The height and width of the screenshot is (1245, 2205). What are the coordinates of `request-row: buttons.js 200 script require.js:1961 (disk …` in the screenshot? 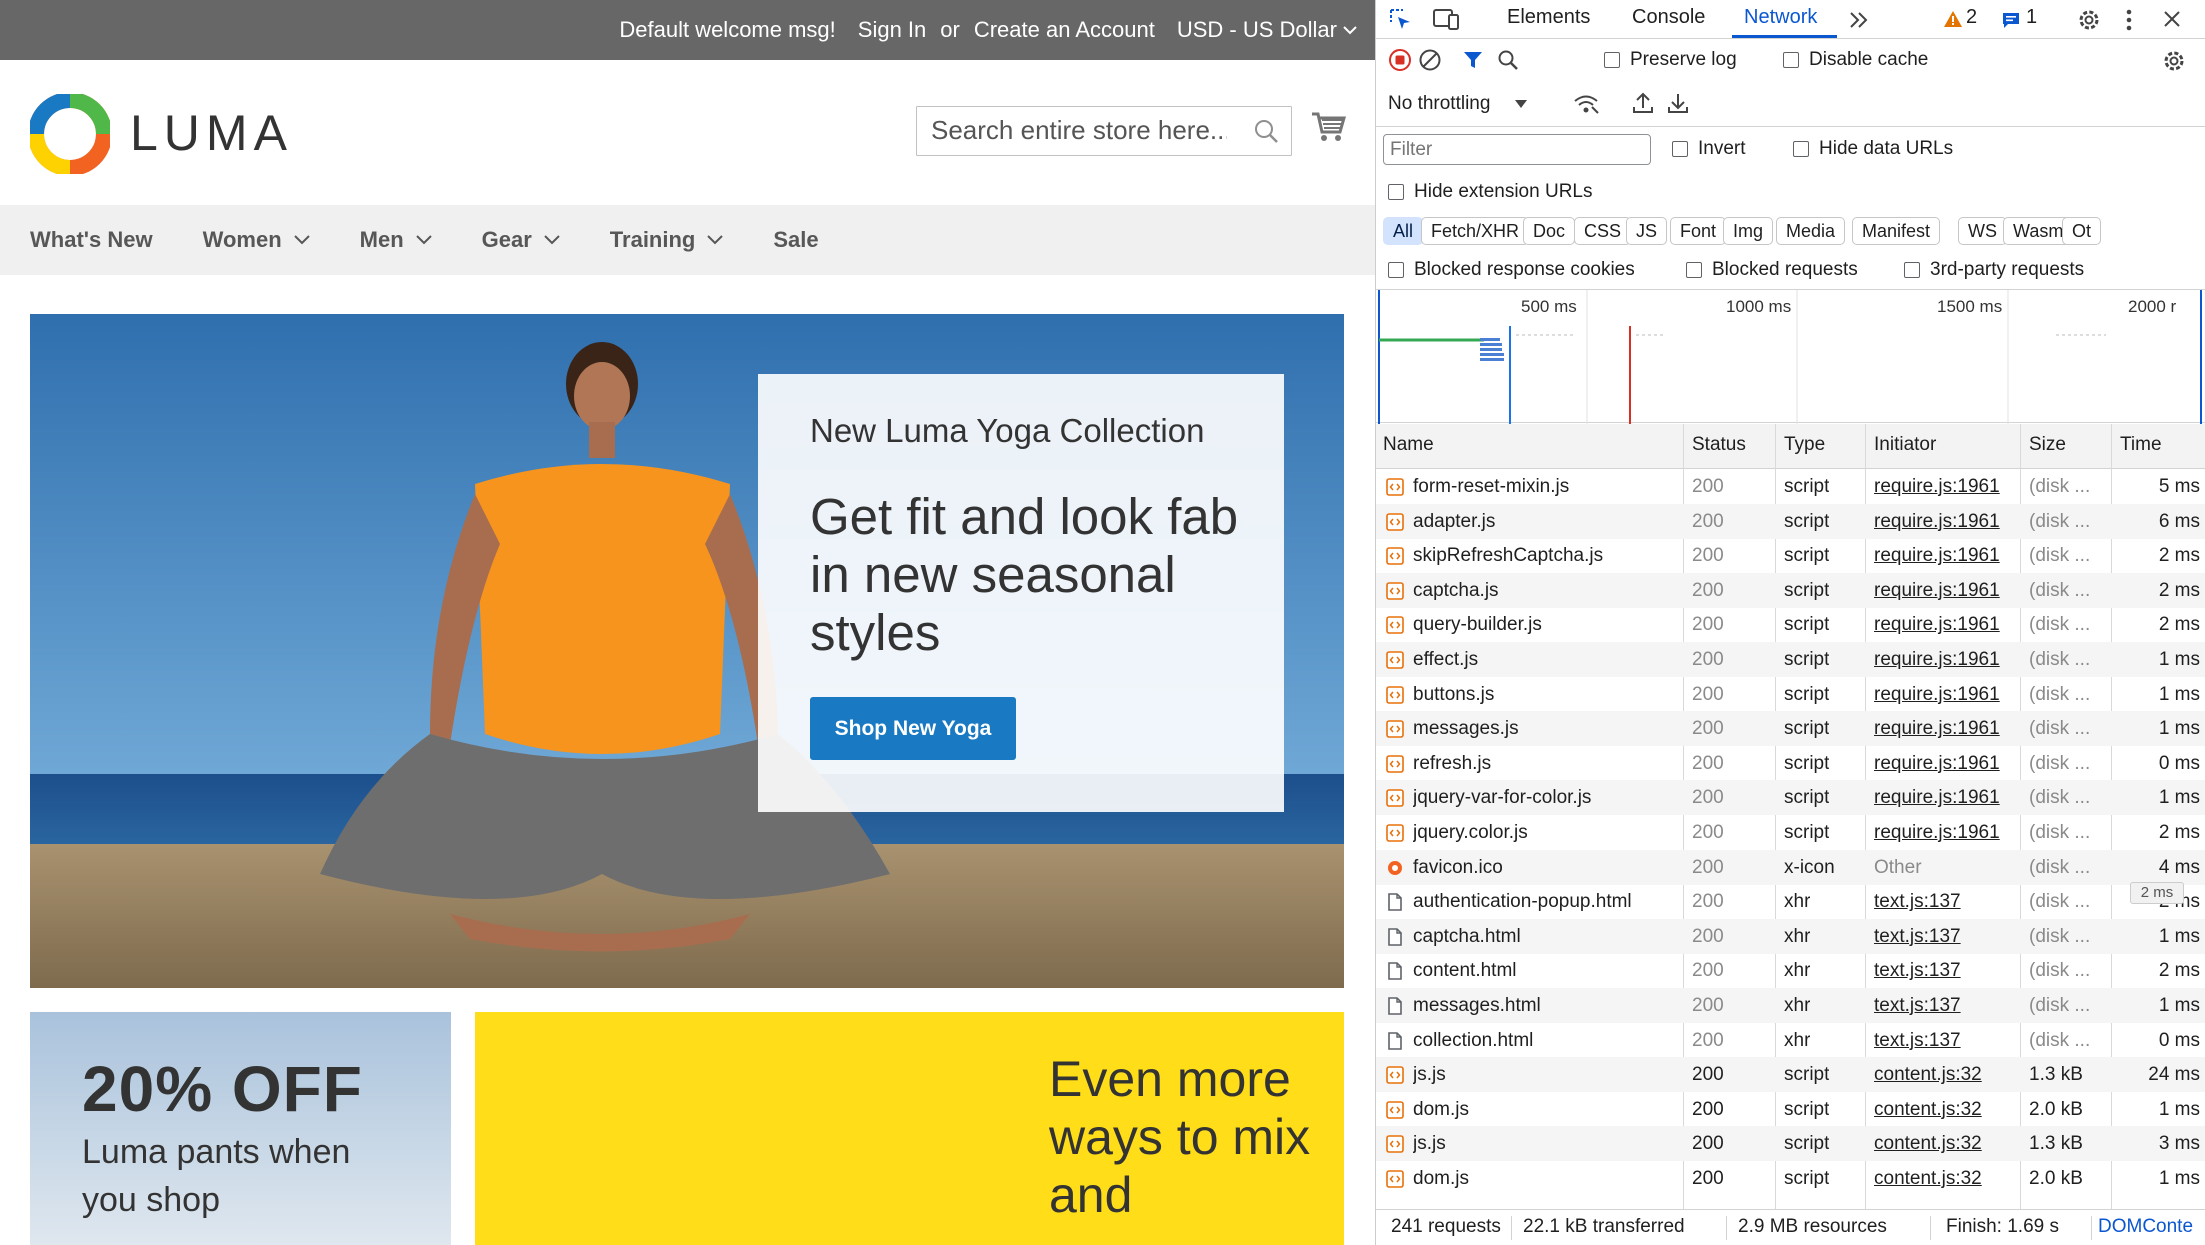 It's located at (1790, 694).